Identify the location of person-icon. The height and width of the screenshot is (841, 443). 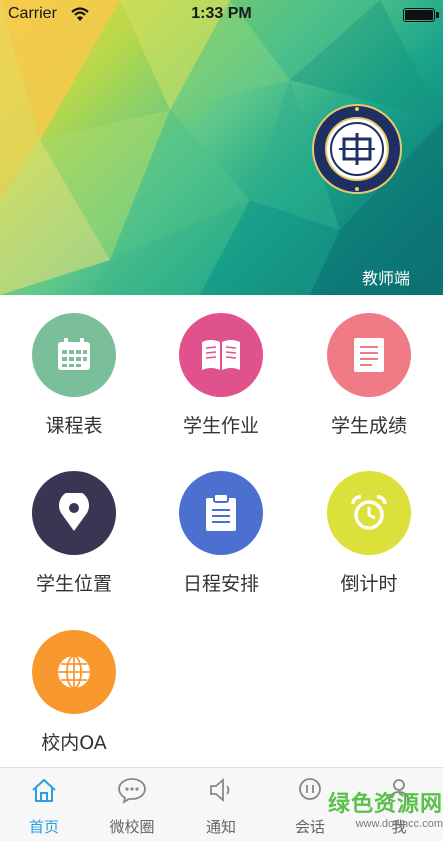
(399, 790).